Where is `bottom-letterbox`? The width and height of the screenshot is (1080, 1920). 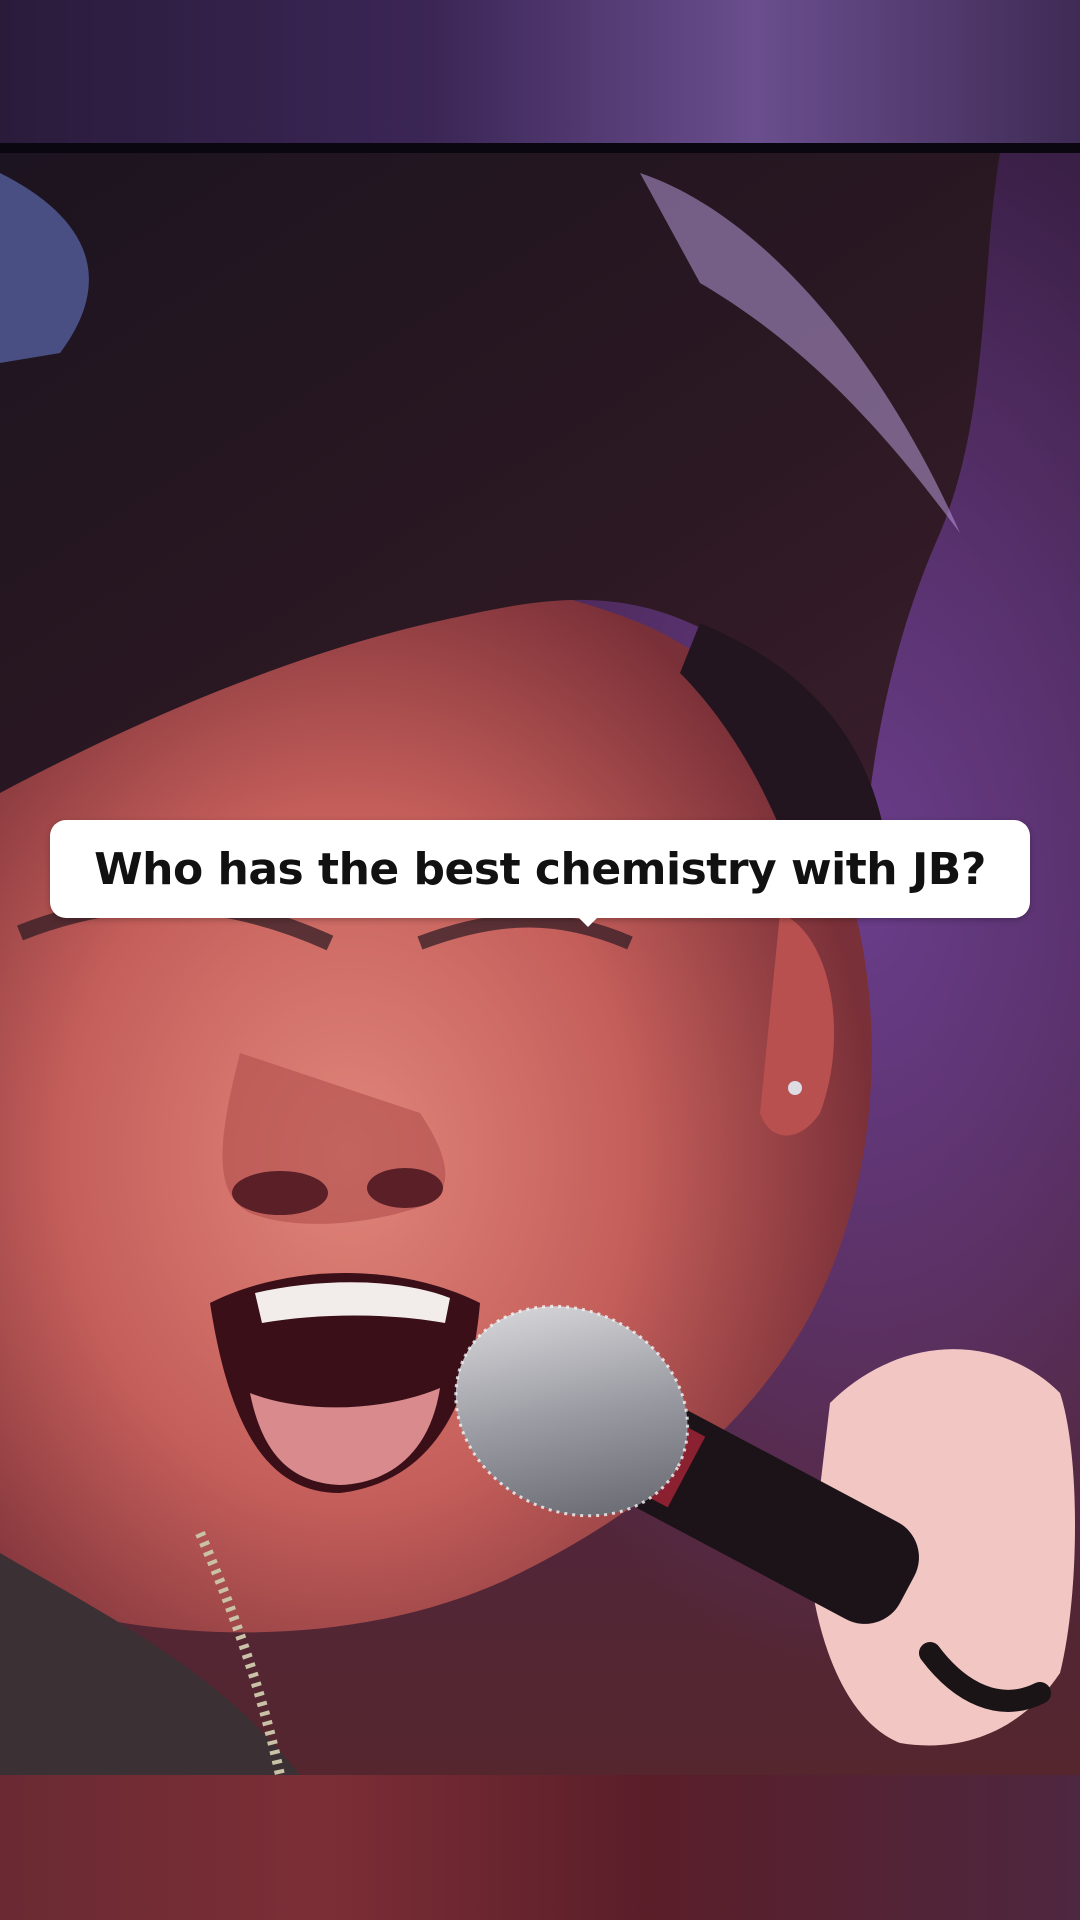
bottom-letterbox is located at coordinates (540, 1847).